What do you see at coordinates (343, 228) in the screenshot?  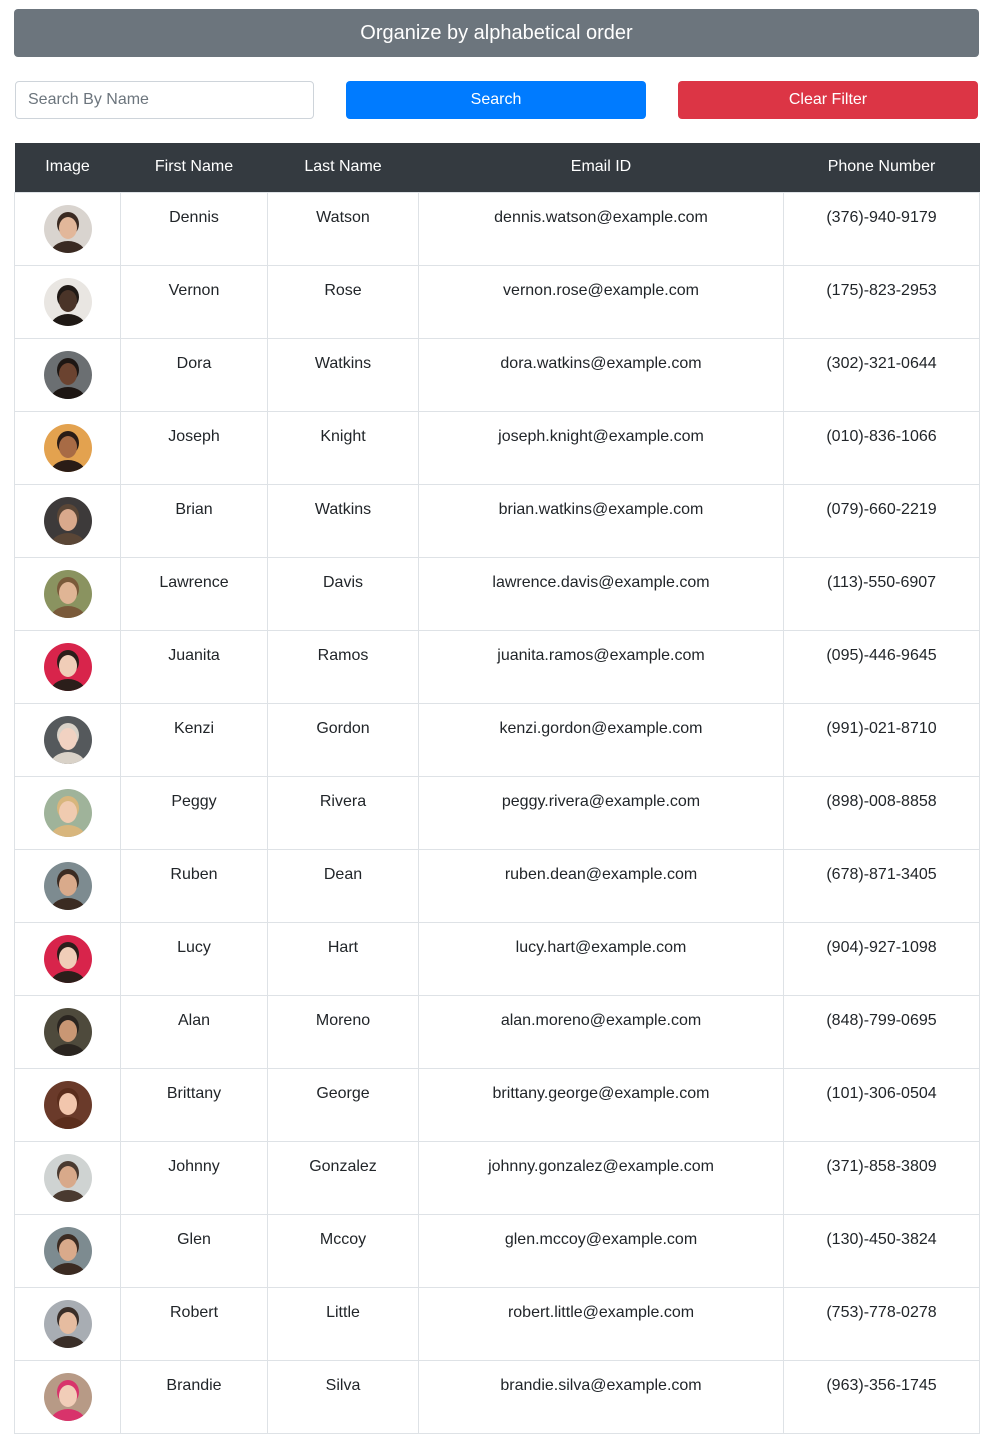 I see `last-name-cell: Watson` at bounding box center [343, 228].